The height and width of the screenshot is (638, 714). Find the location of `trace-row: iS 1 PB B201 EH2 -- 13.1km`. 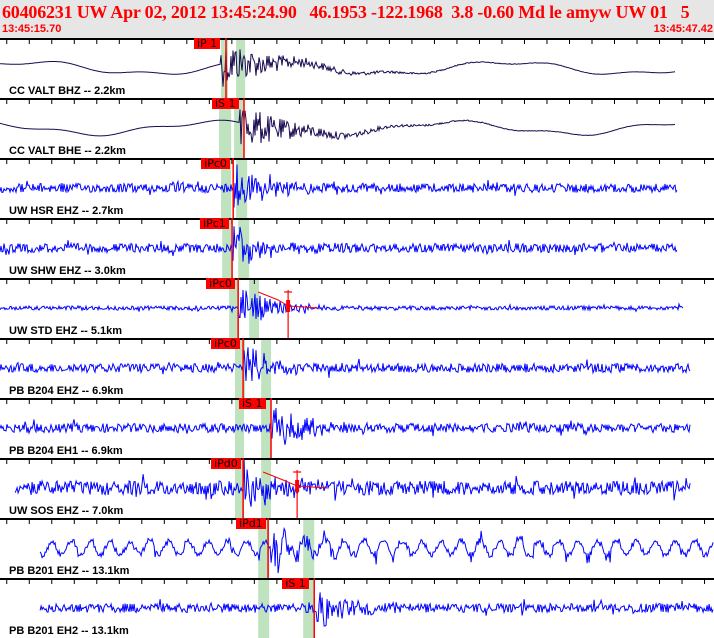

trace-row: iS 1 PB B201 EH2 -- 13.1km is located at coordinates (357, 608).